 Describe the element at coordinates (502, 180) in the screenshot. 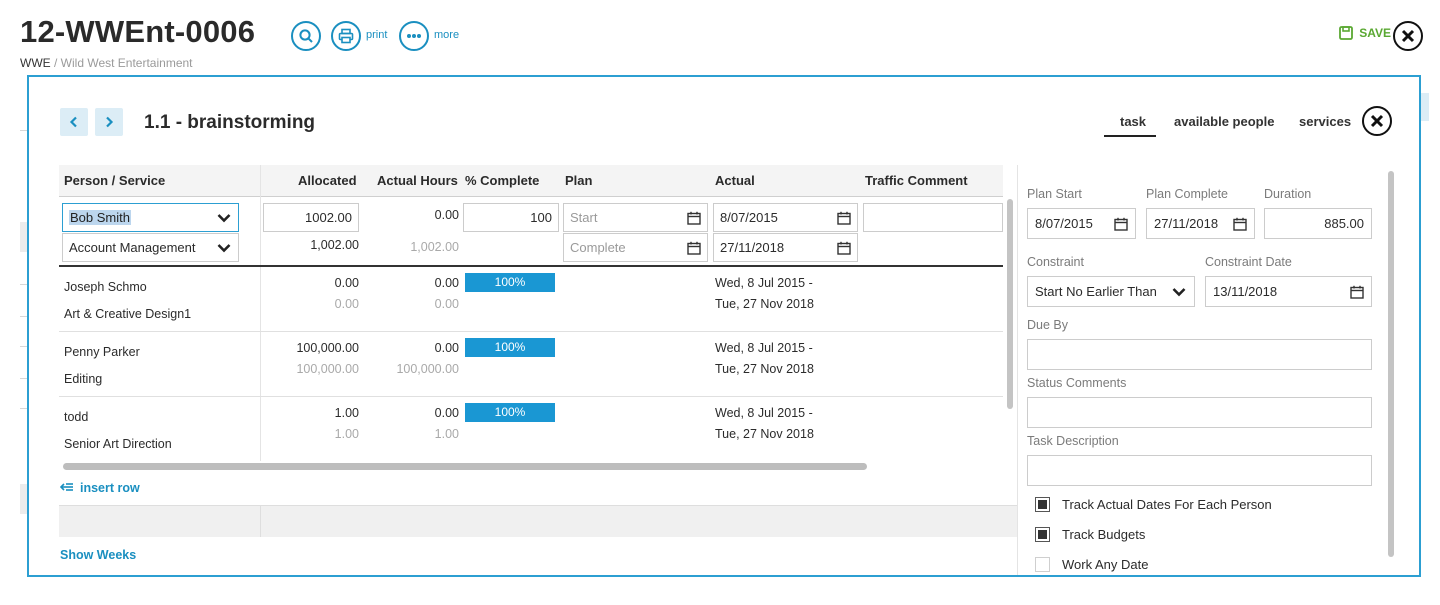

I see `column-header-percent-complete: % Complete` at that location.